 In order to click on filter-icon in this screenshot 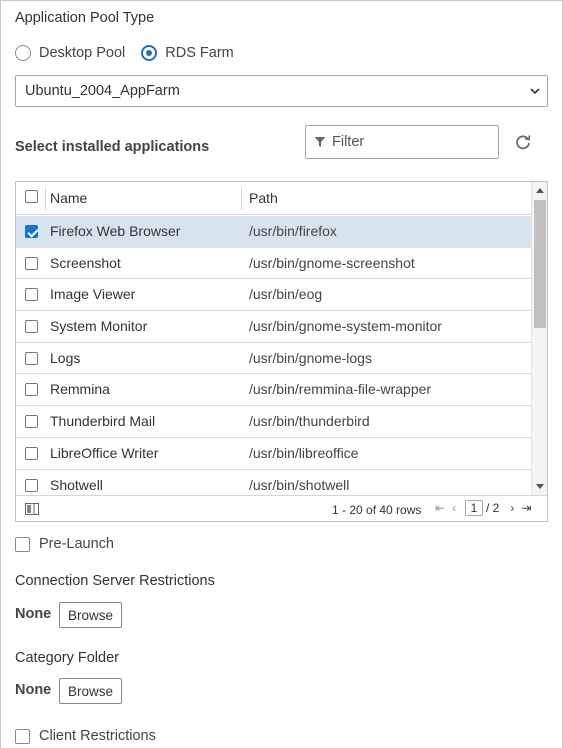, I will do `click(320, 142)`.